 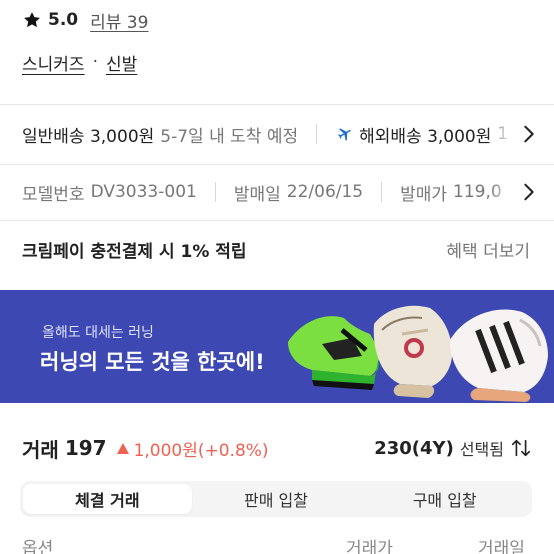 I want to click on benefit-more-link: 혜택 더보기, so click(x=488, y=249).